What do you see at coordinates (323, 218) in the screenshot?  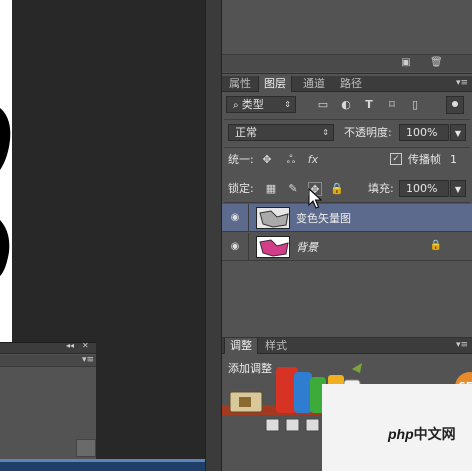 I see `layer-name: 变色矢量图` at bounding box center [323, 218].